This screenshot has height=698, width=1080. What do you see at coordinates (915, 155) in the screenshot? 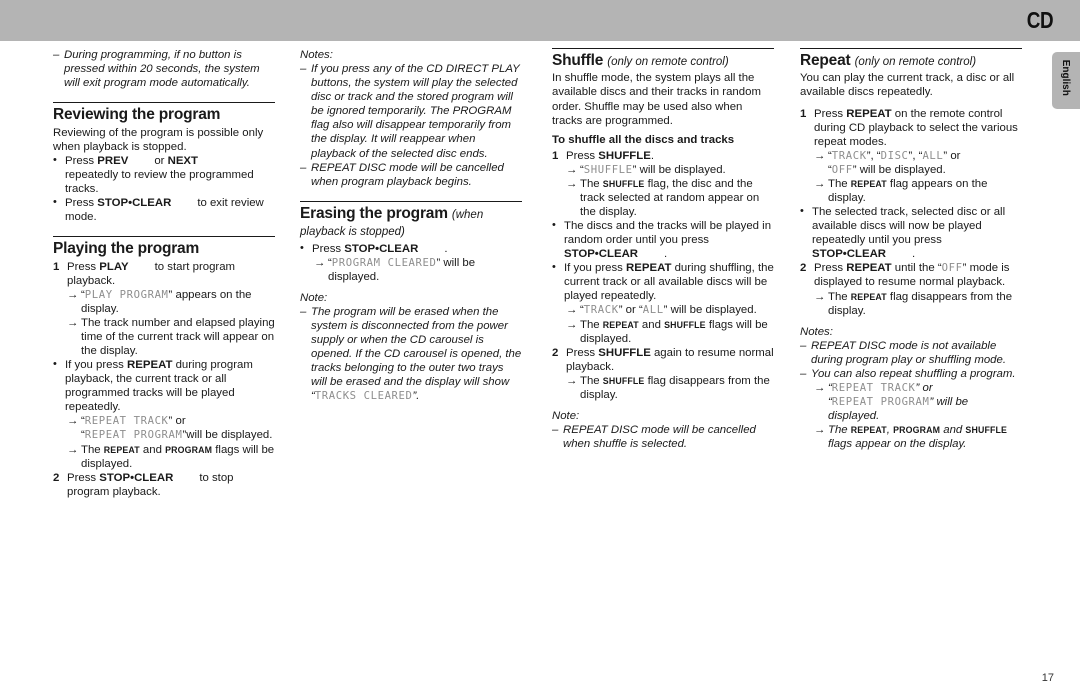
I see `sep-text: ”, “` at bounding box center [915, 155].